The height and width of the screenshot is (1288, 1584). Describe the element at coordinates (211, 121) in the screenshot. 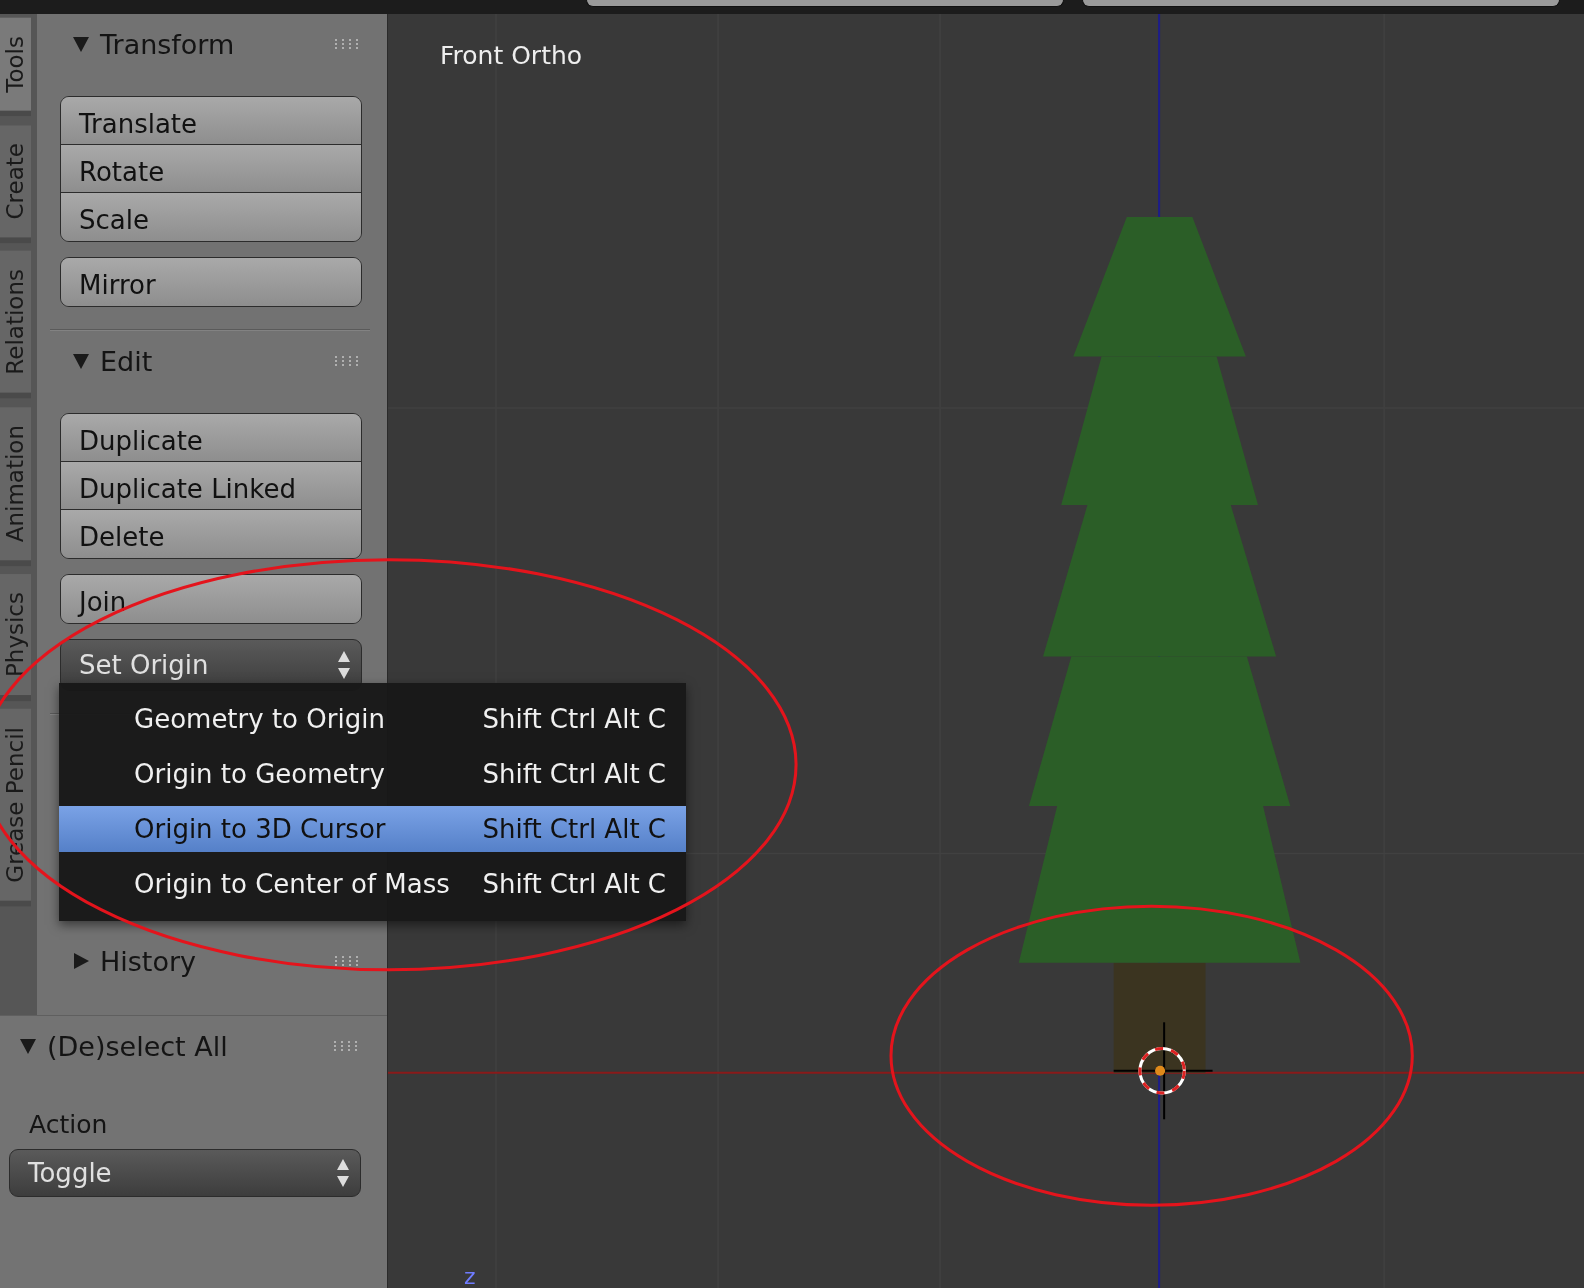

I see `tool-button: Translate` at that location.